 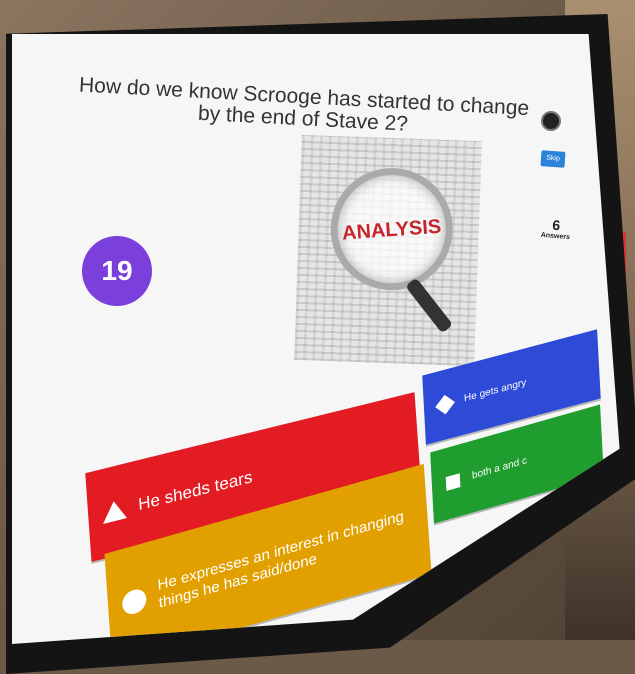 What do you see at coordinates (134, 601) in the screenshot?
I see `circle-icon` at bounding box center [134, 601].